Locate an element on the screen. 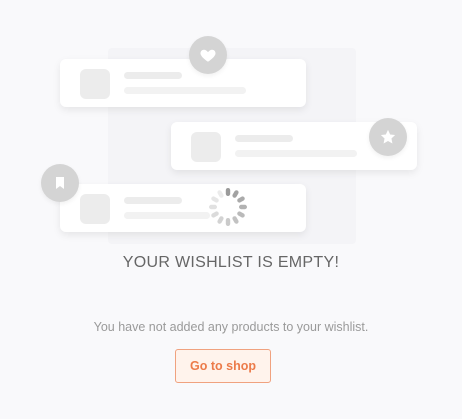 This screenshot has width=462, height=419. star-icon is located at coordinates (388, 136).